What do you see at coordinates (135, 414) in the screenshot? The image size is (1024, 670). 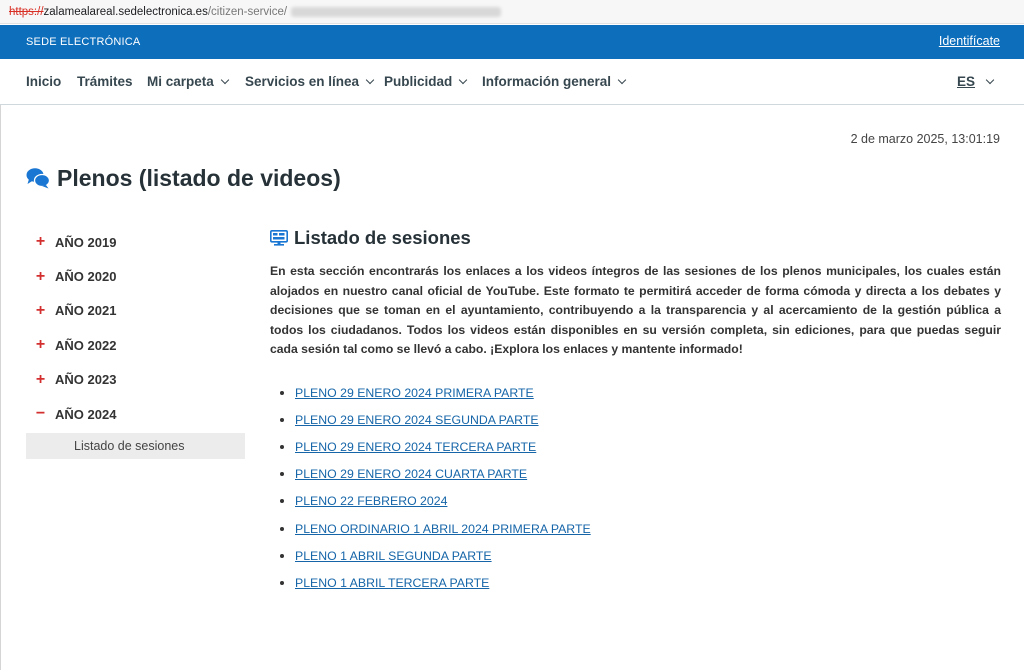 I see `sidebar-item-2024: − AÑO 2024` at bounding box center [135, 414].